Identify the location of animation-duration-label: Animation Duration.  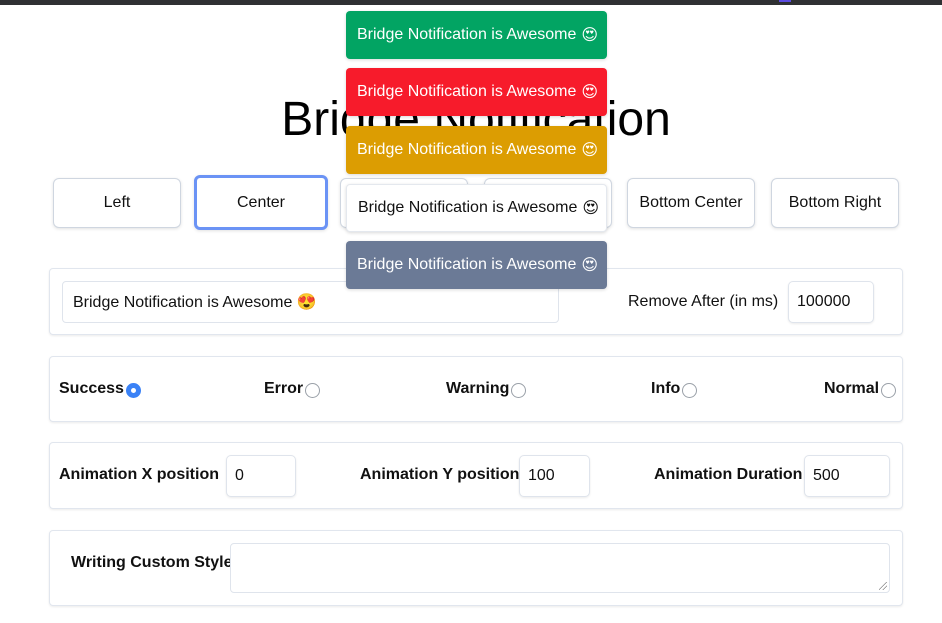
(728, 474).